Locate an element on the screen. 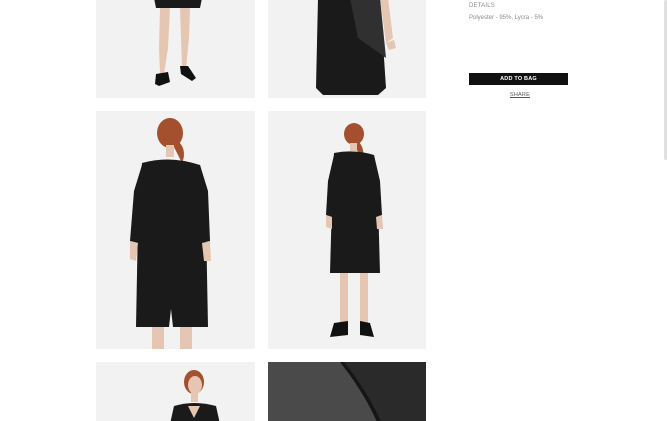 The height and width of the screenshot is (421, 668). add-to-bag-button: ADD TO BAG is located at coordinates (518, 79).